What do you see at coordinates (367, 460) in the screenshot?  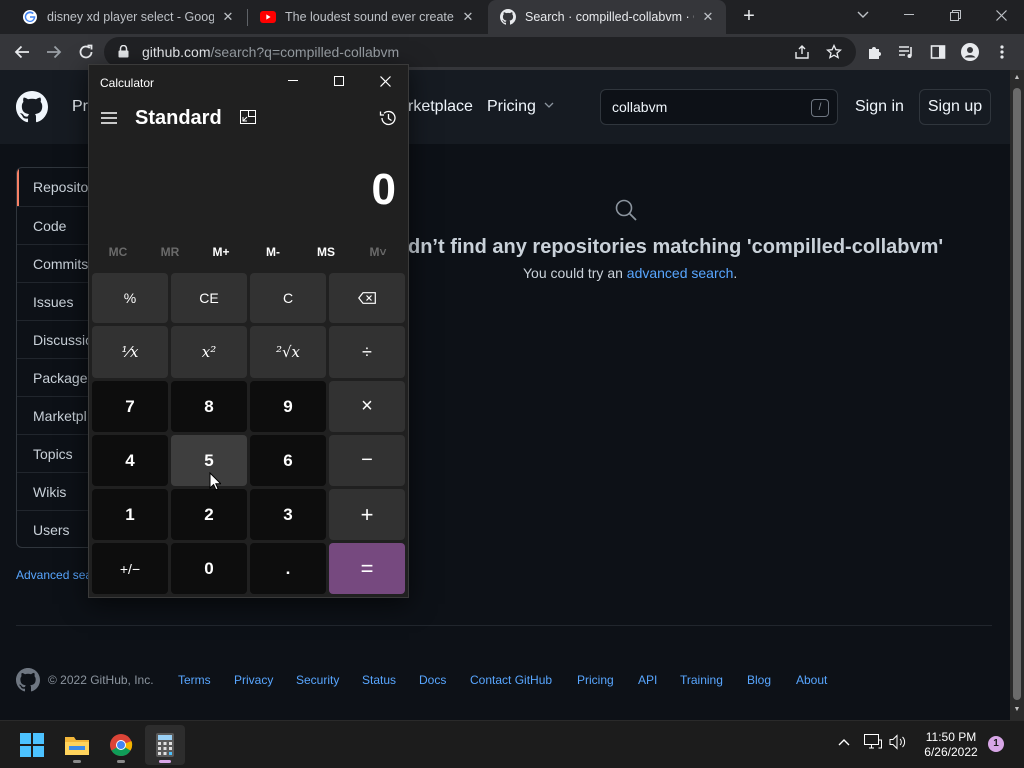 I see `subtract-key: −` at bounding box center [367, 460].